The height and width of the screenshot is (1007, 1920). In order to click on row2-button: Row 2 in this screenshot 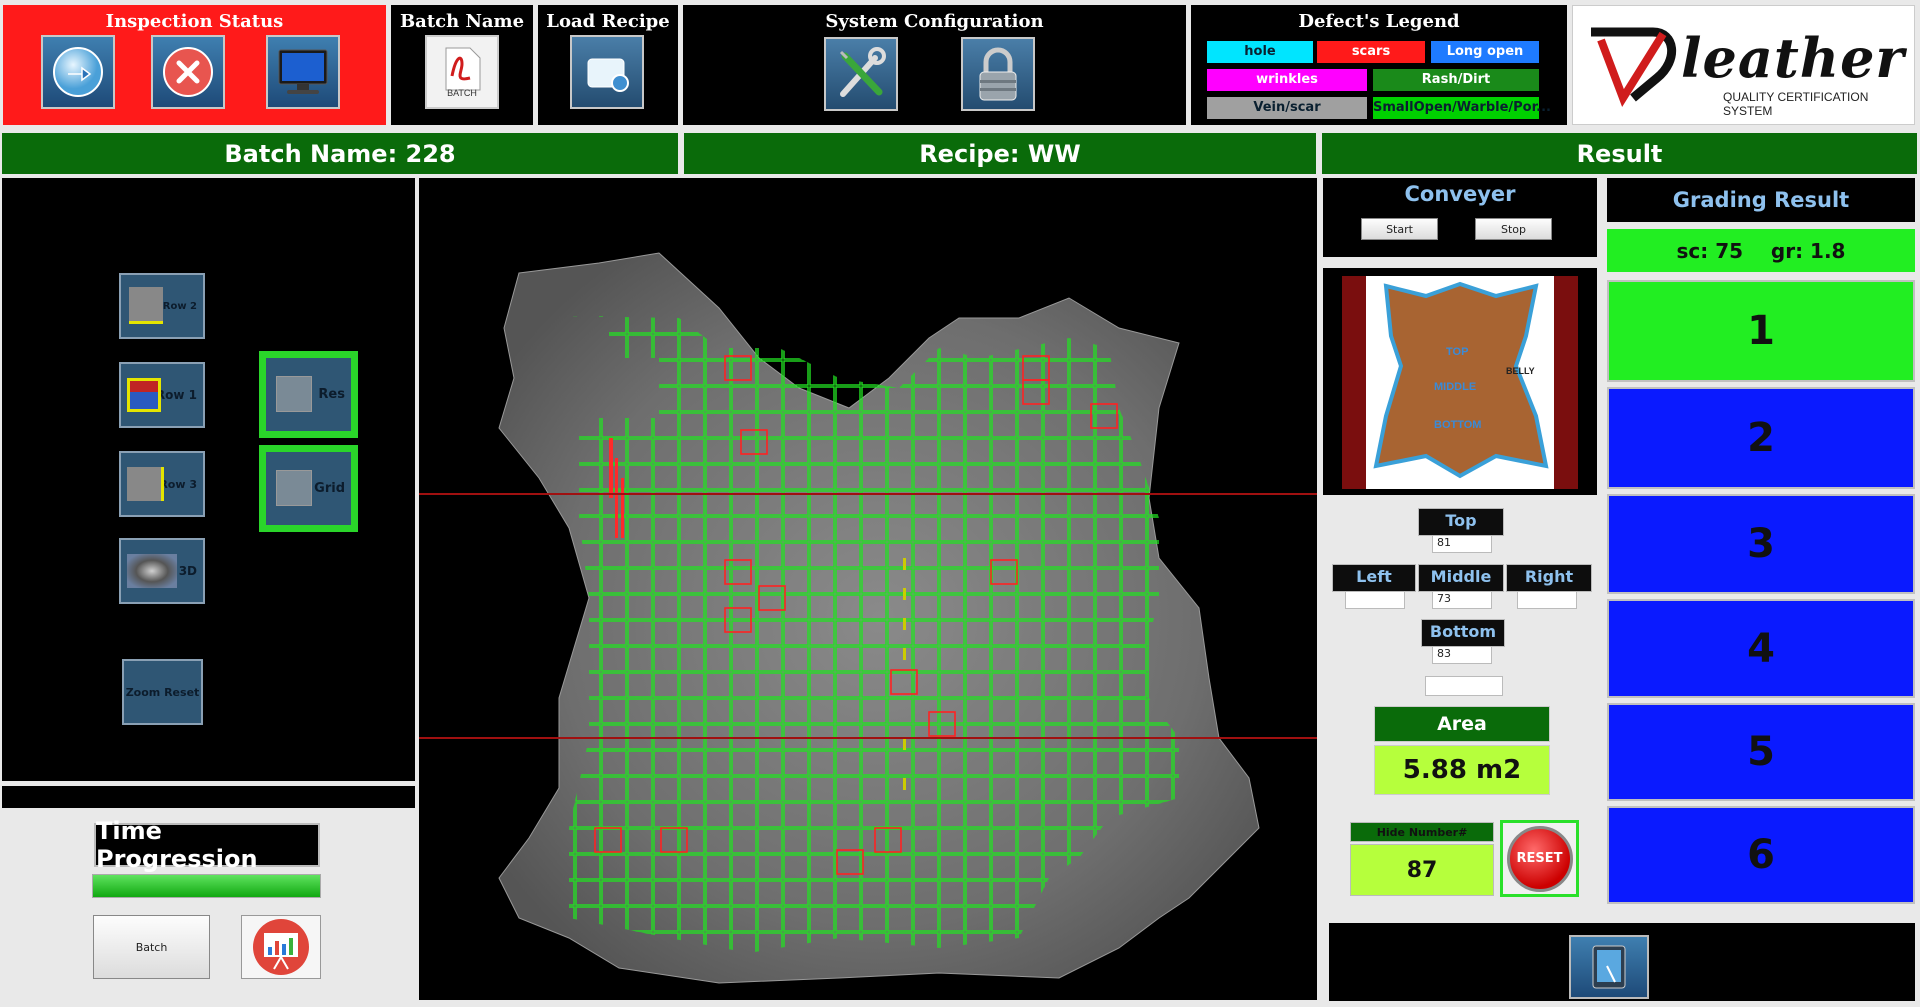, I will do `click(162, 306)`.